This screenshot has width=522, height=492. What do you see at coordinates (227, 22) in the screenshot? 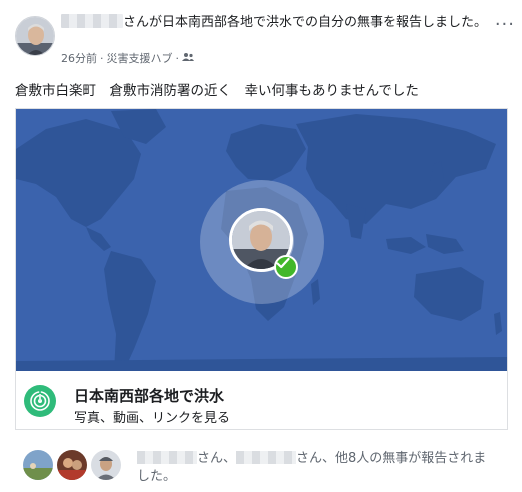
I see `event-link: 日本南西部各地で洪水` at bounding box center [227, 22].